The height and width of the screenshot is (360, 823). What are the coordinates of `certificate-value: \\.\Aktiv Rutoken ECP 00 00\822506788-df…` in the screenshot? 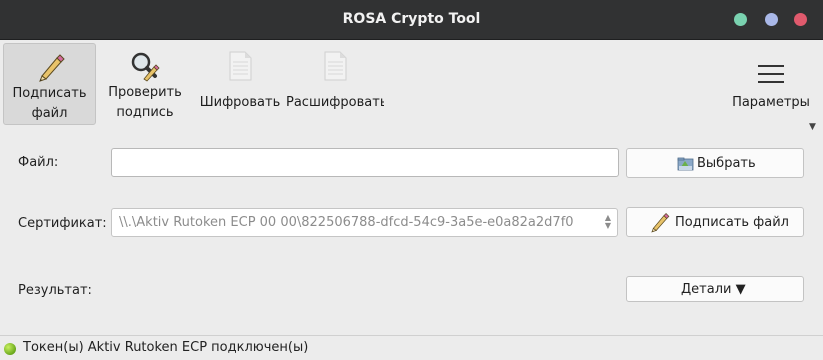 It's located at (346, 222).